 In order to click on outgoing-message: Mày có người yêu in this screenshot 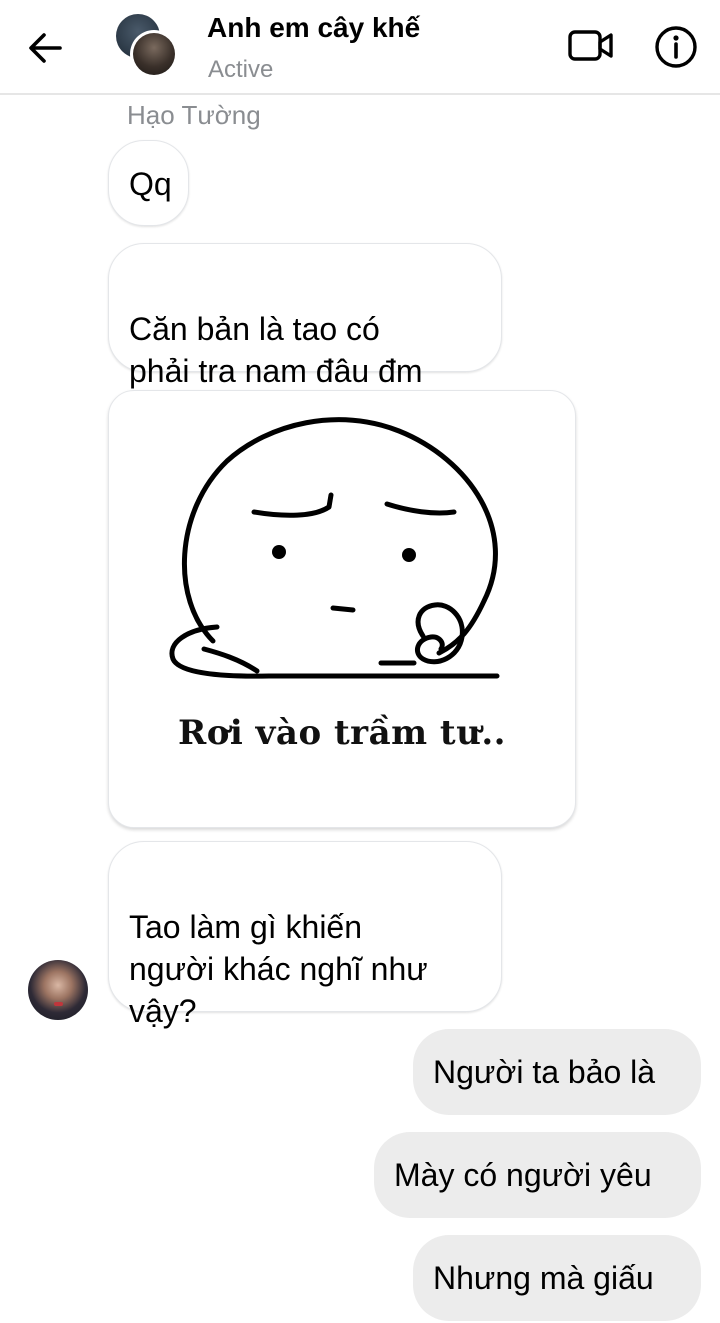, I will do `click(537, 1175)`.